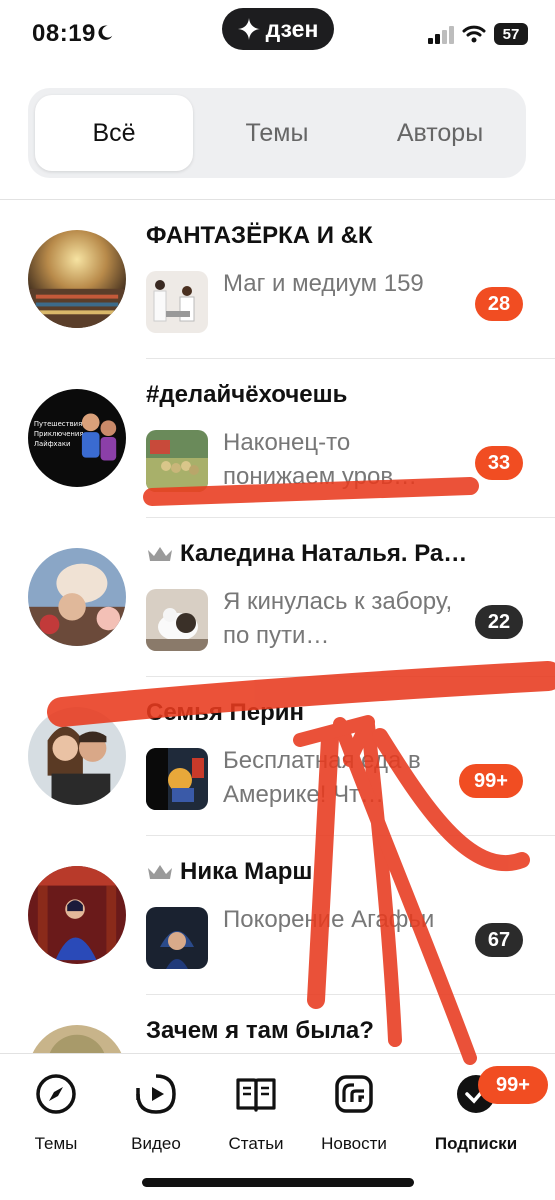 This screenshot has height=1200, width=555. Describe the element at coordinates (511, 34) in the screenshot. I see `battery-icon: 57` at that location.